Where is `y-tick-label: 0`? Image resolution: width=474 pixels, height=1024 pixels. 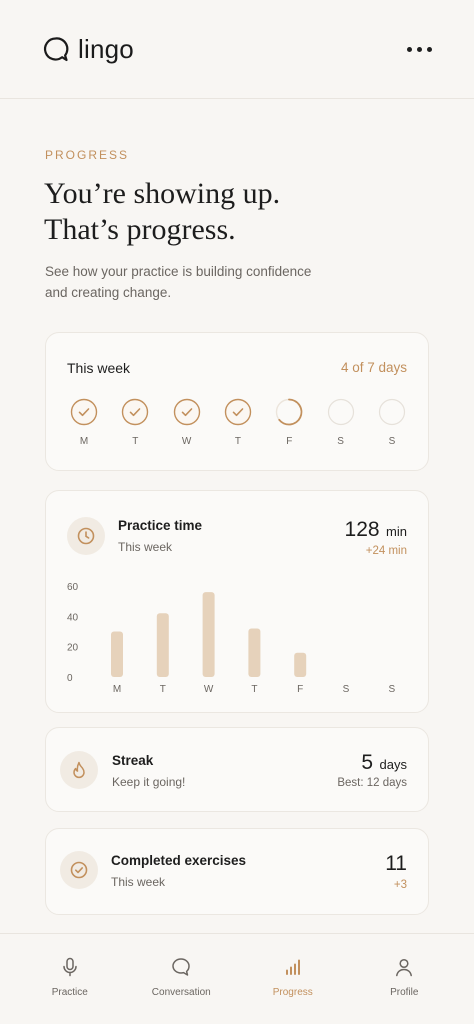
y-tick-label: 0 is located at coordinates (70, 678).